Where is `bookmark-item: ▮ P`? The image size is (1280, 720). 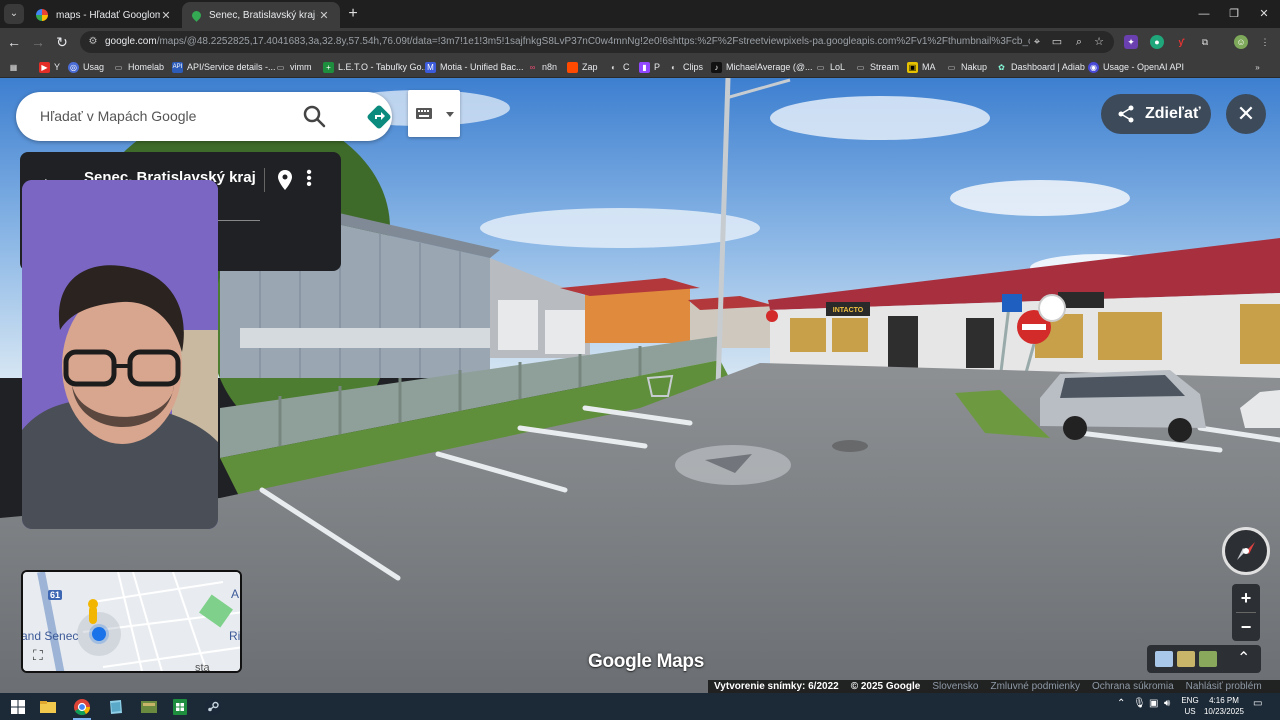 bookmark-item: ▮ P is located at coordinates (649, 67).